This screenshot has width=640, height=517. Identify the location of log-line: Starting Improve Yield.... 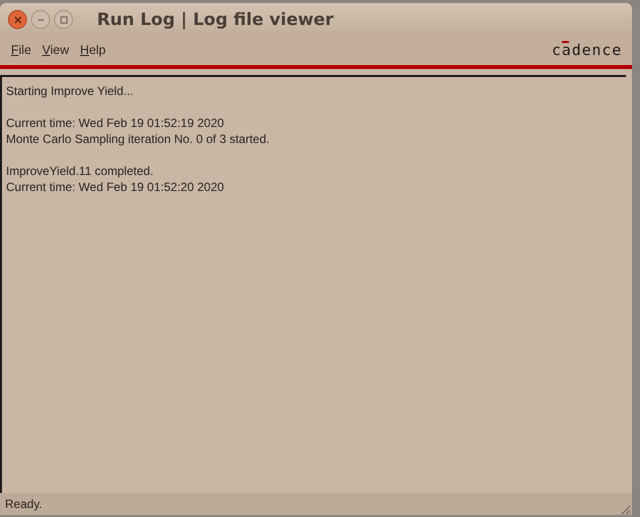
(70, 91).